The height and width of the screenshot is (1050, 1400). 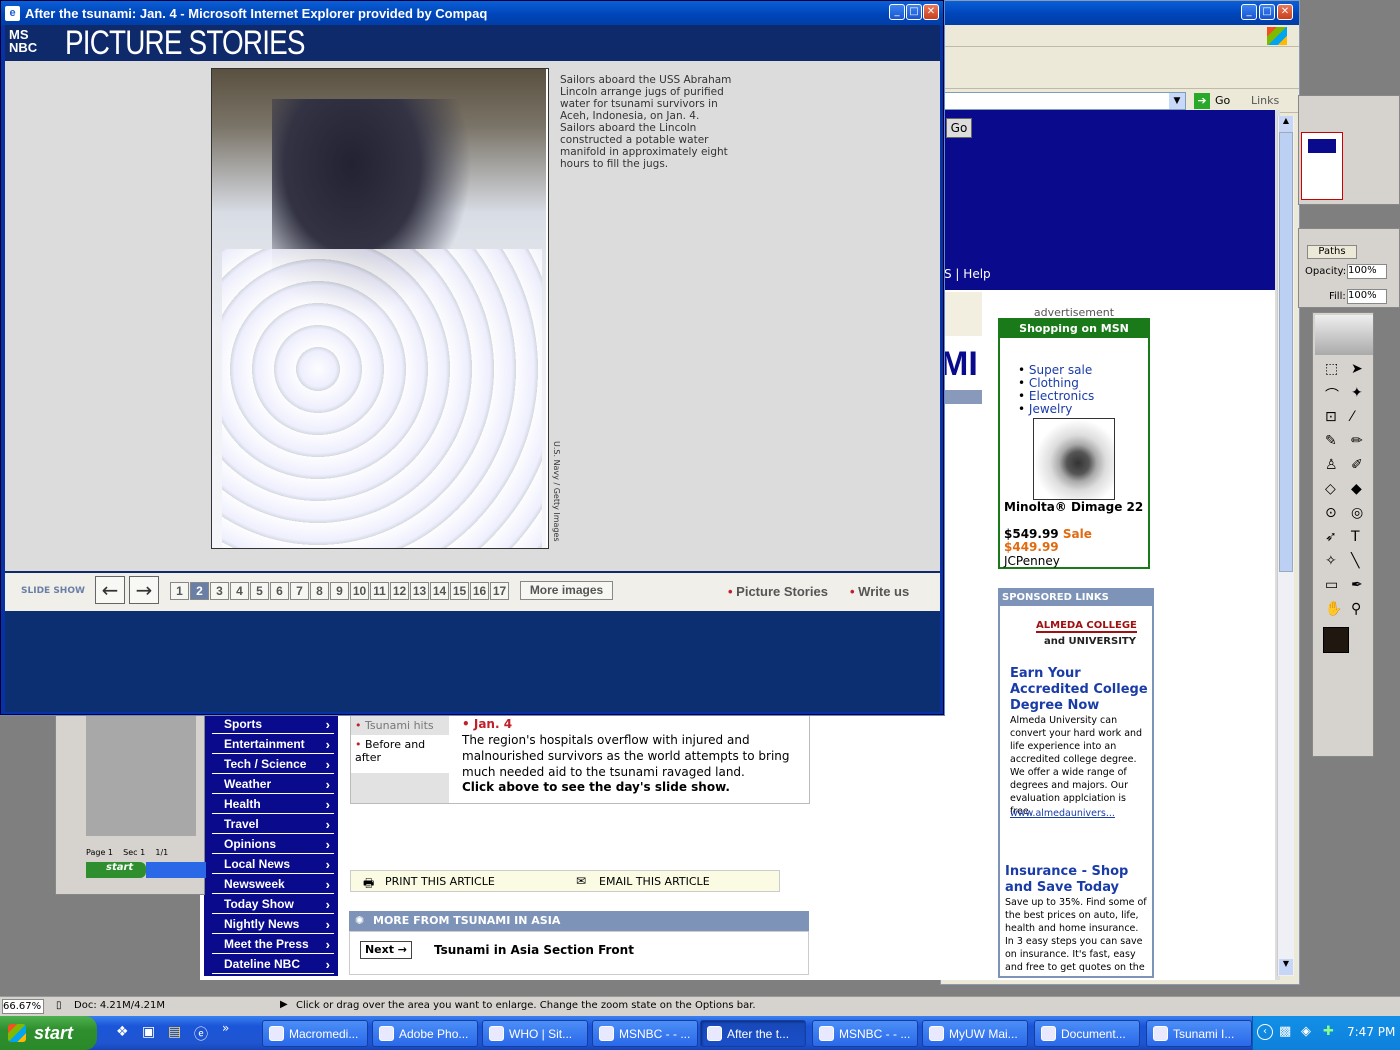 What do you see at coordinates (914, 12) in the screenshot?
I see `maximize-icon: □` at bounding box center [914, 12].